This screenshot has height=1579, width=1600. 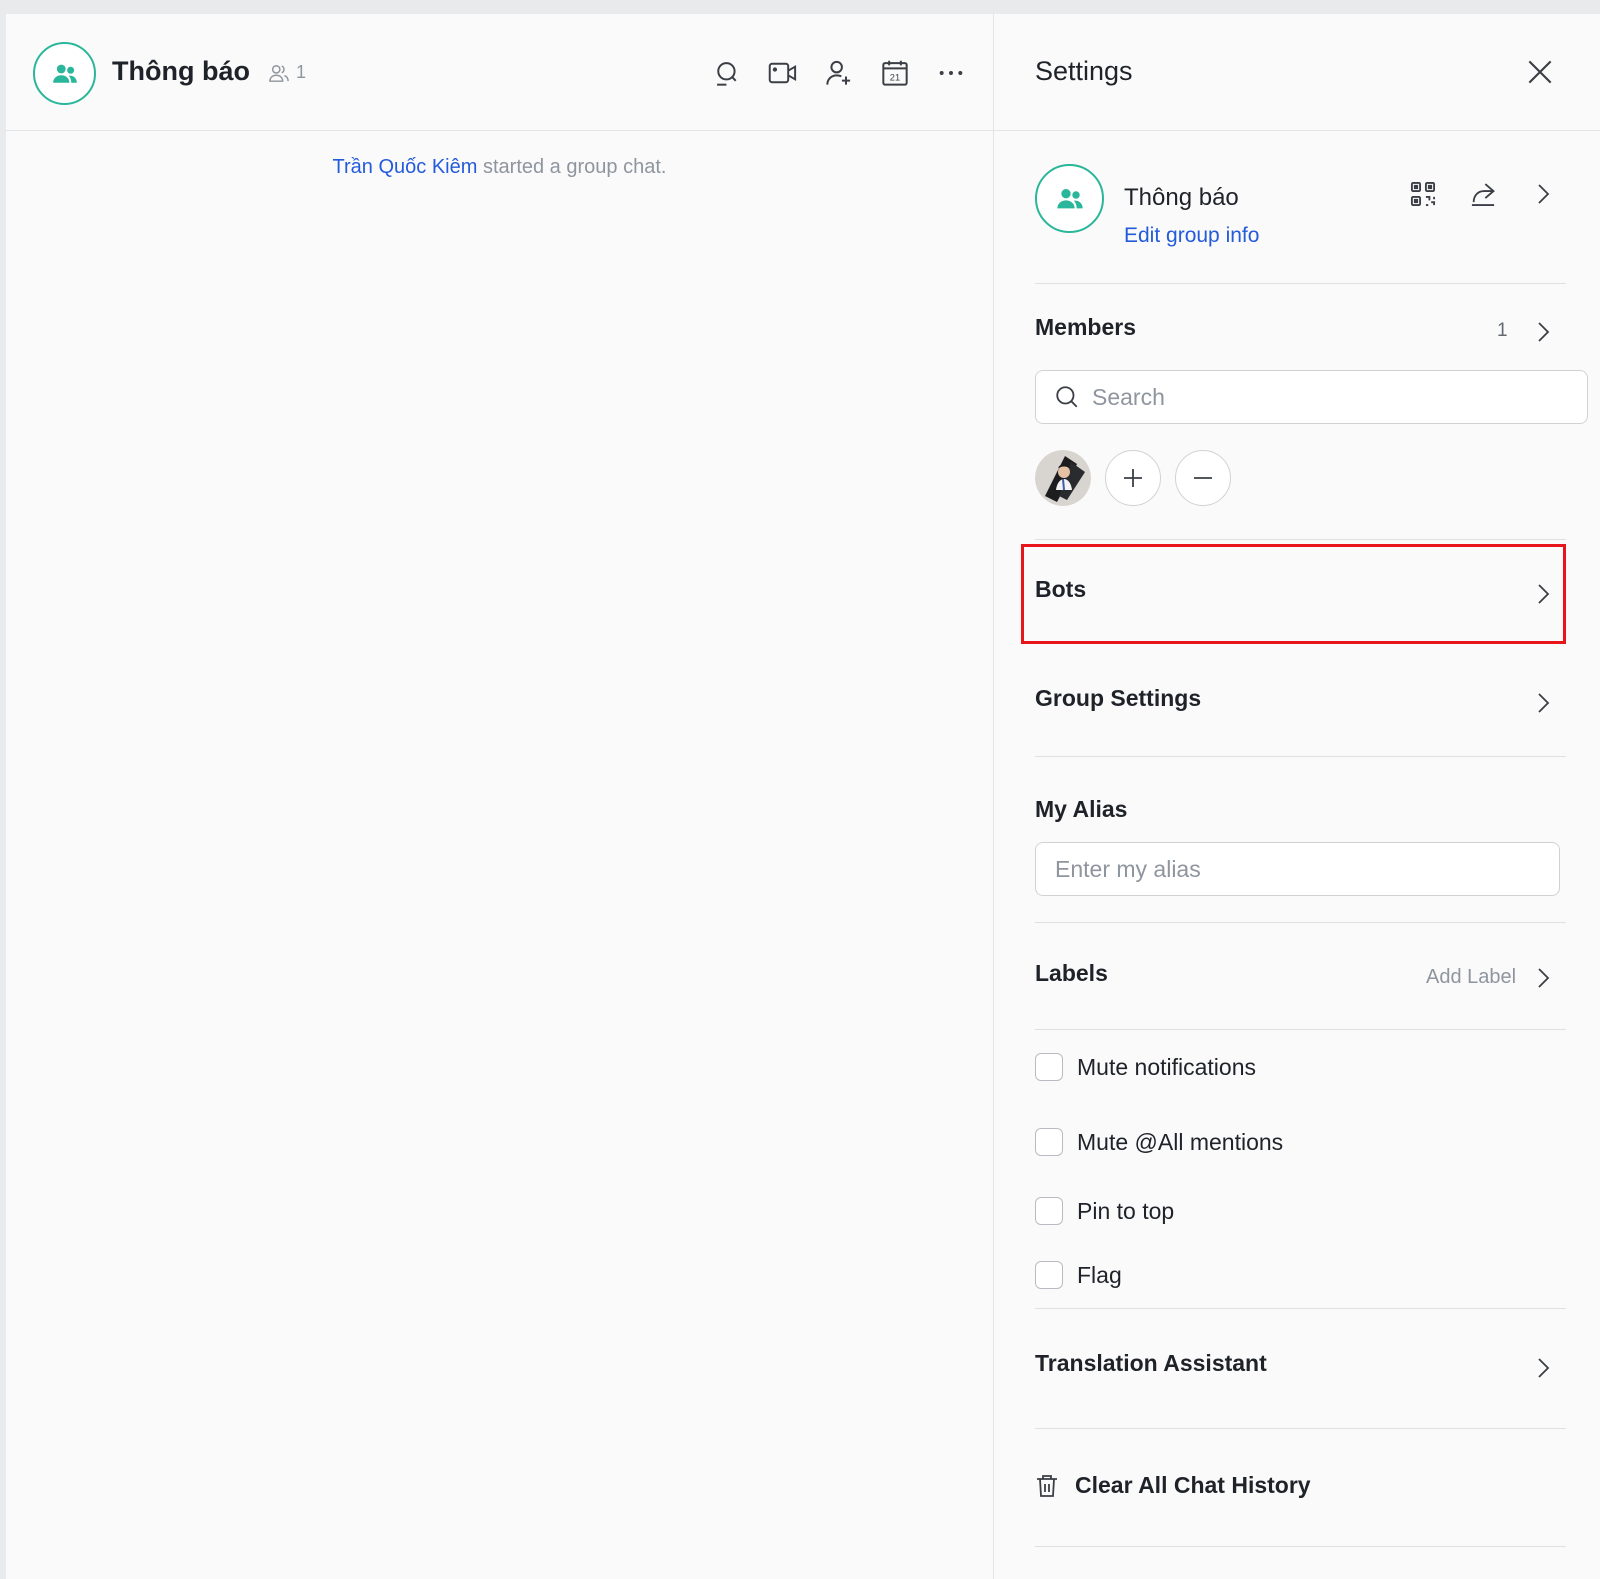 What do you see at coordinates (1300, 705) in the screenshot?
I see `group-settings-row: Group Settings` at bounding box center [1300, 705].